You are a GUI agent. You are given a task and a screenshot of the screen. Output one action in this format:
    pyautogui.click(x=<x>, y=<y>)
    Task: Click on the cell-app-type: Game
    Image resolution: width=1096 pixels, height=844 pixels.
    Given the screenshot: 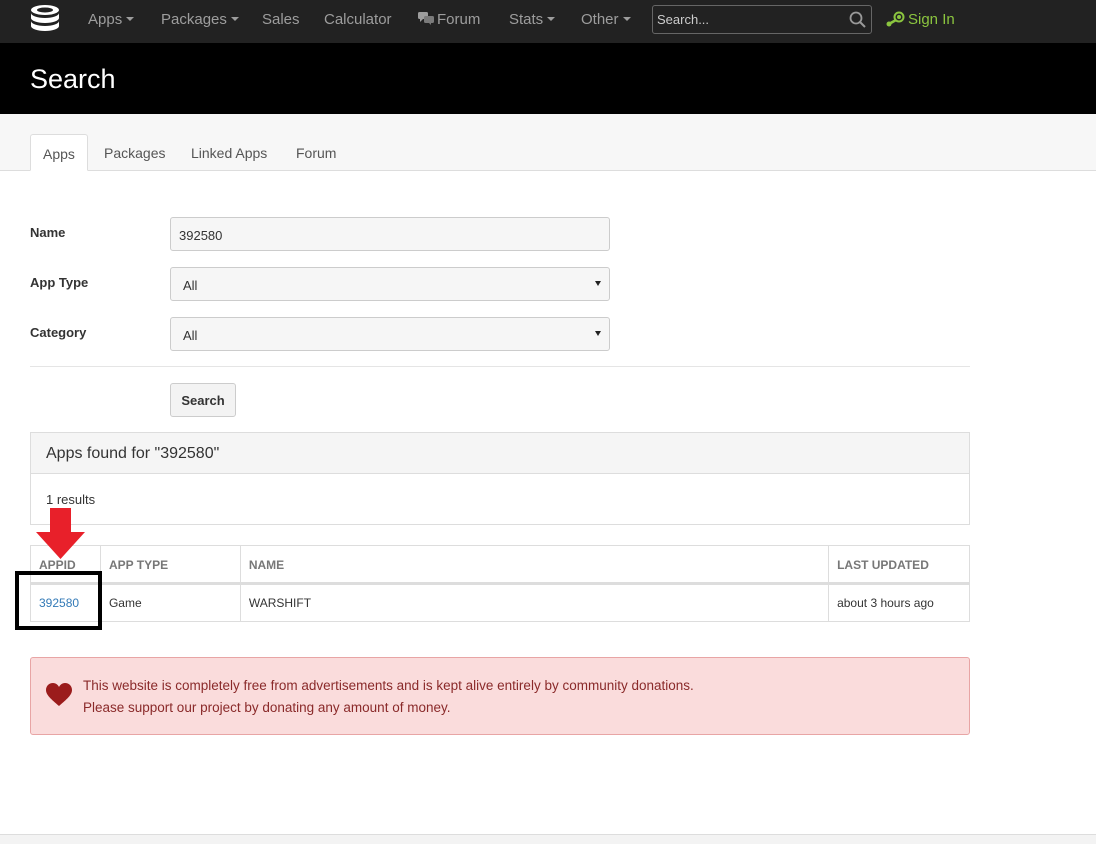 What is the action you would take?
    pyautogui.click(x=170, y=602)
    